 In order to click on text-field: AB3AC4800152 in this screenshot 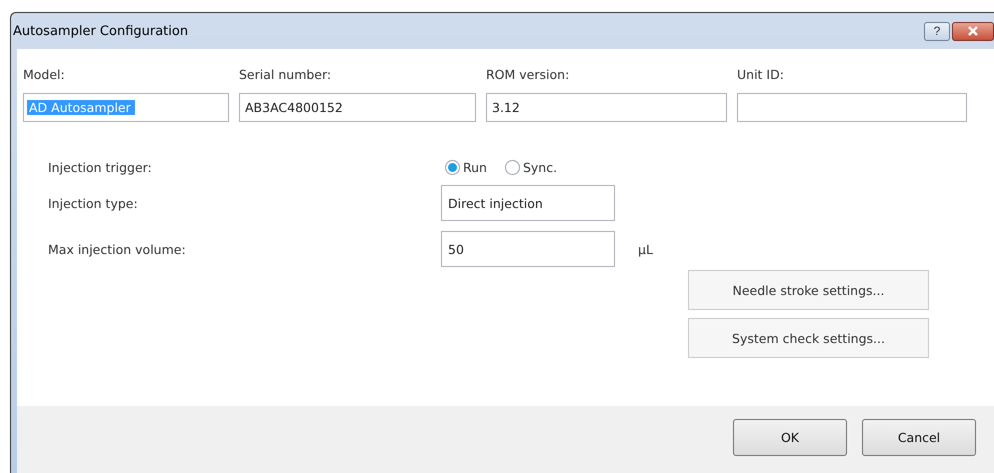, I will do `click(357, 107)`.